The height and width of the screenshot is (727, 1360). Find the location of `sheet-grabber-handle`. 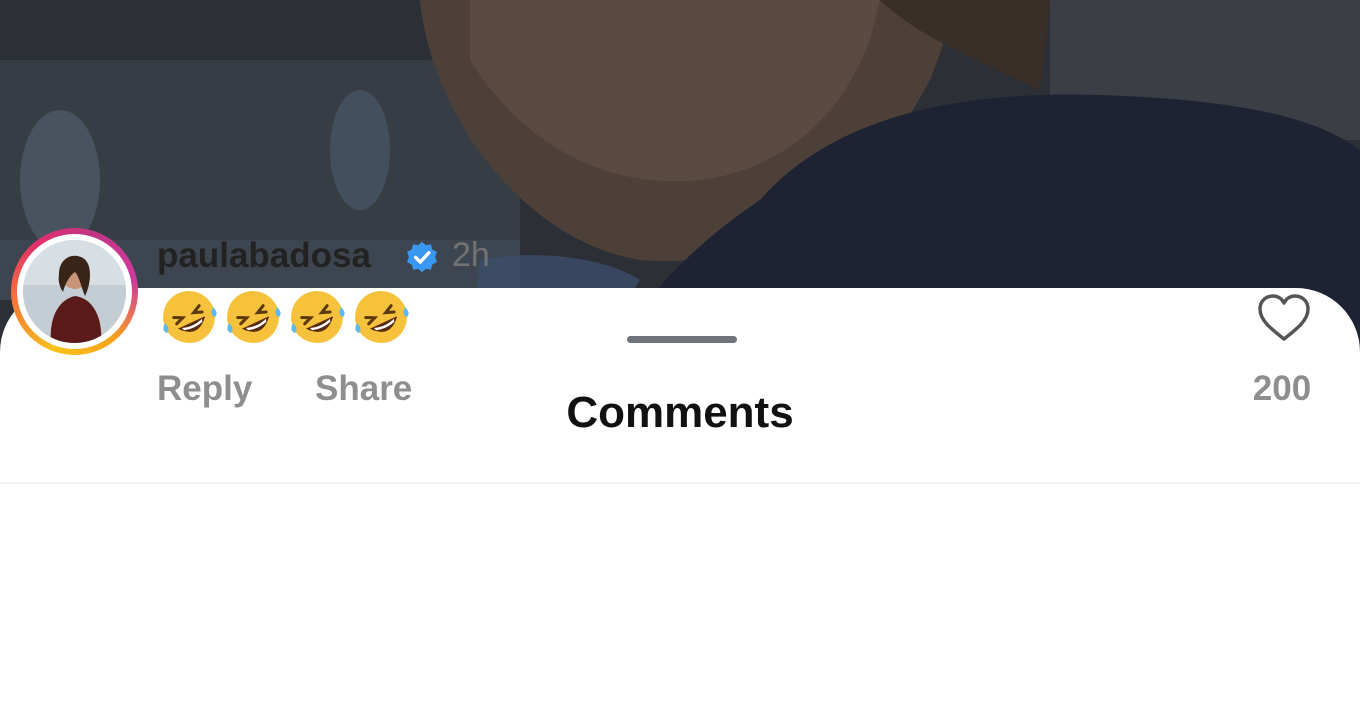

sheet-grabber-handle is located at coordinates (682, 339).